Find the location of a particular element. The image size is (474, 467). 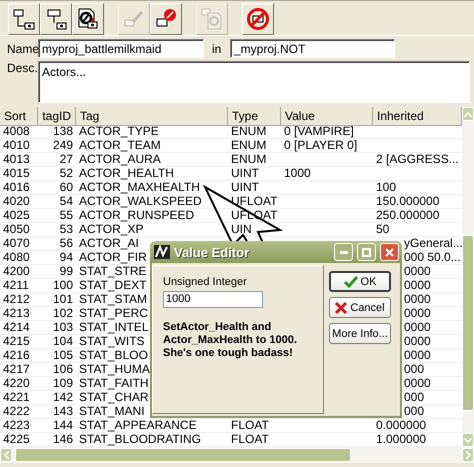

field-label: Unsigned Integer is located at coordinates (205, 282).